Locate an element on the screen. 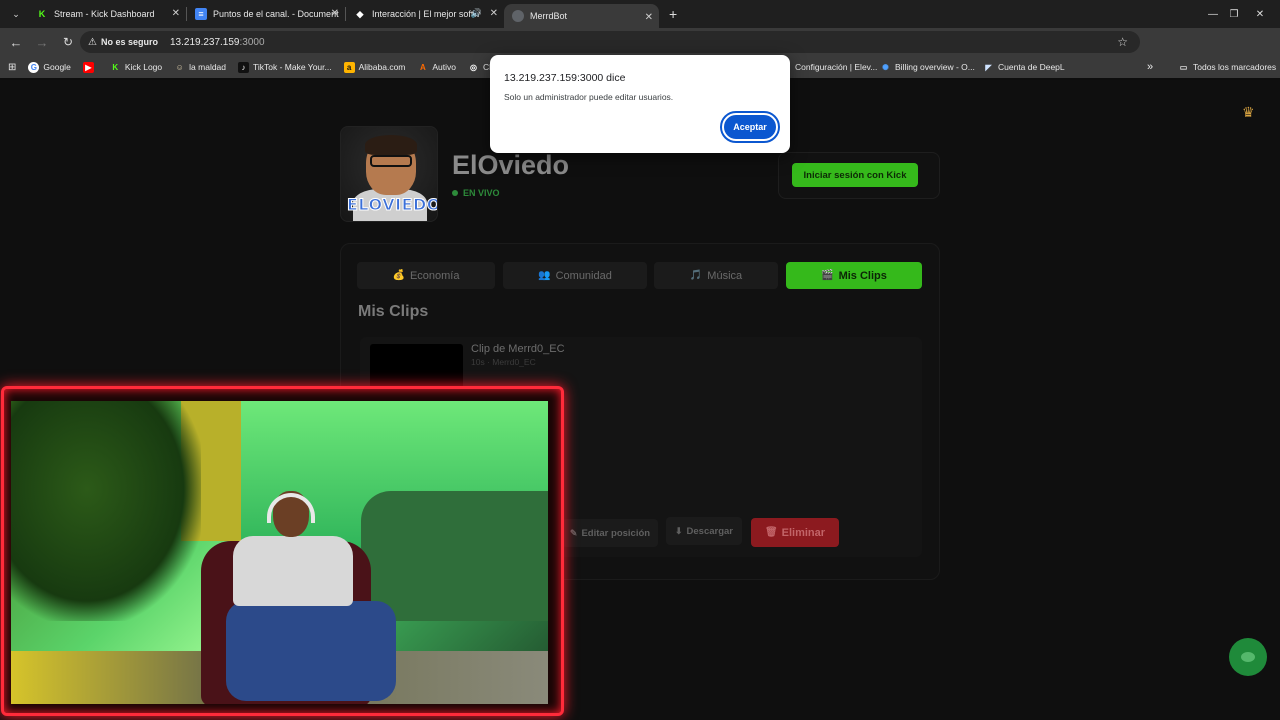 This screenshot has width=1280, height=720. url-text: 13.219.237.159:3000 is located at coordinates (217, 42).